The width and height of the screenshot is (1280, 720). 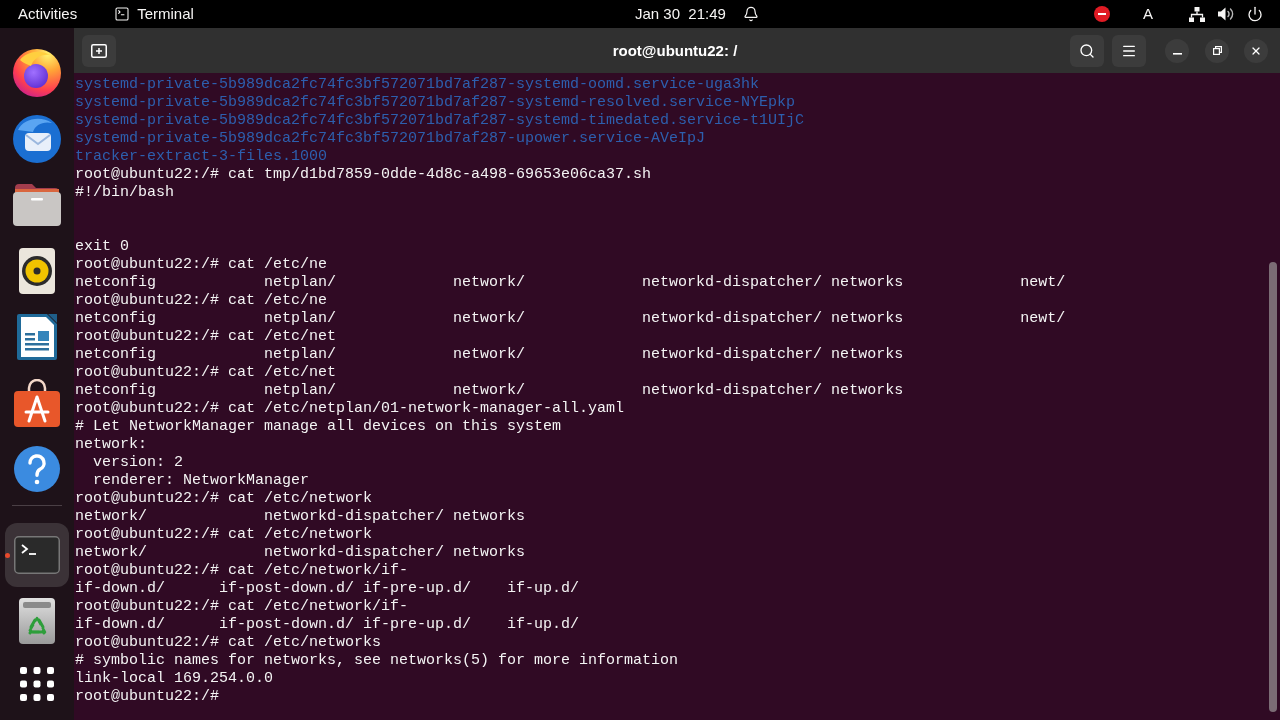 What do you see at coordinates (417, 85) in the screenshot?
I see `directory-entry: systemd-private-5b989dca2fc74fc3bf572071bd7af287-systemd-oomd.service-uga3hk` at bounding box center [417, 85].